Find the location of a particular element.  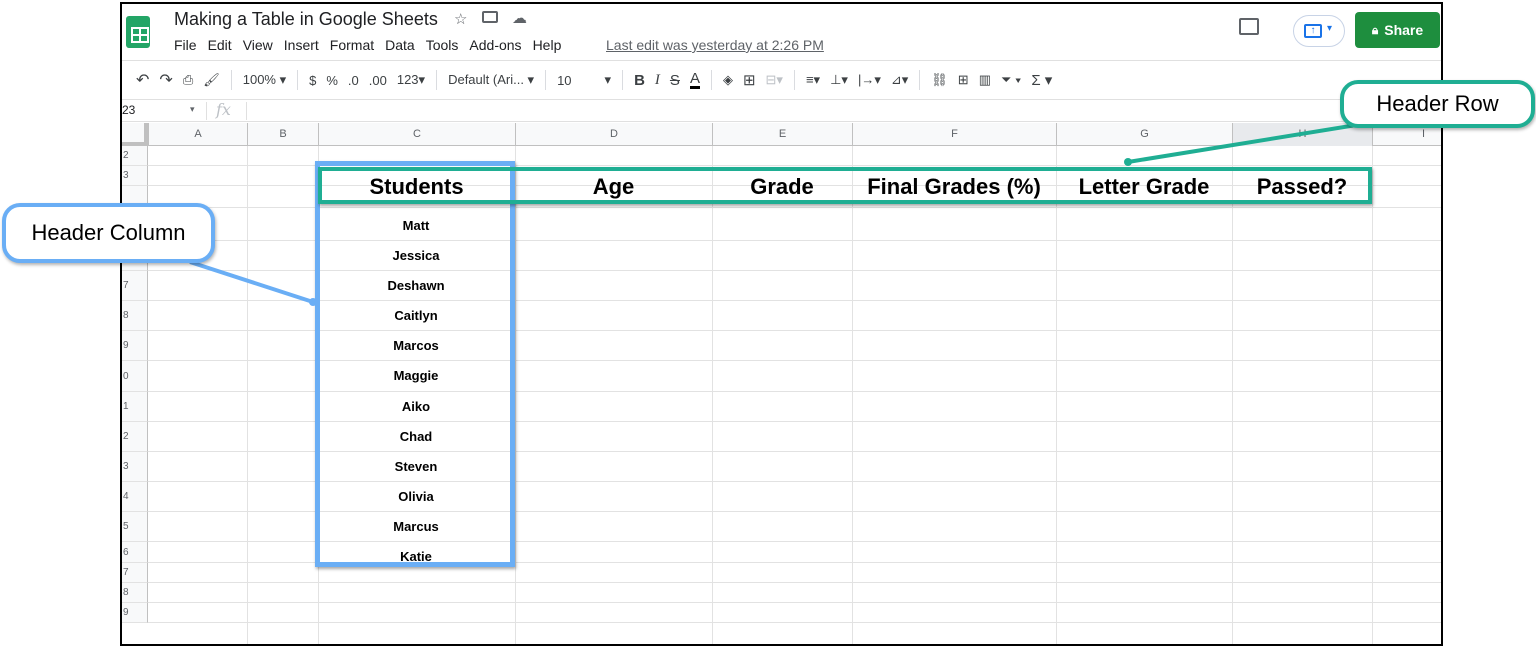

redo-icon: ↷ is located at coordinates (165, 80).